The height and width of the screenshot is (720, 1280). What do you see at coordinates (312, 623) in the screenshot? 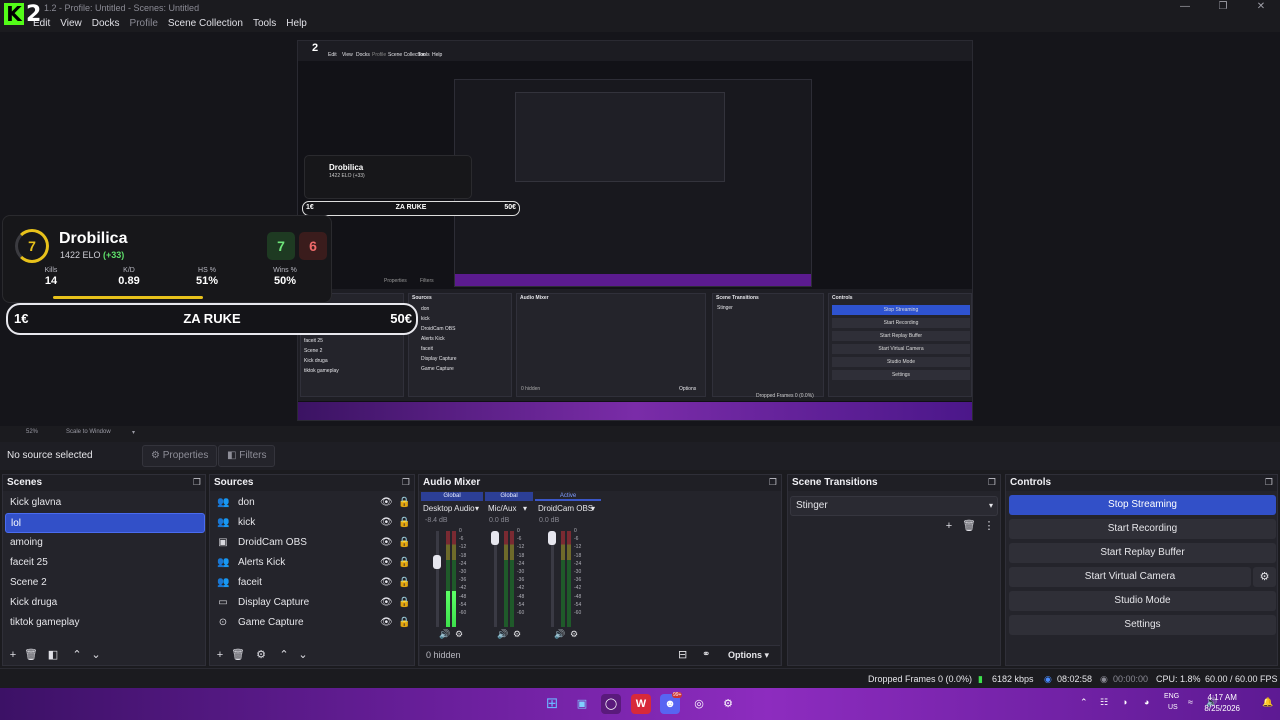
I see `source-row: ⊙ Game Capture 👁 🔒` at bounding box center [312, 623].